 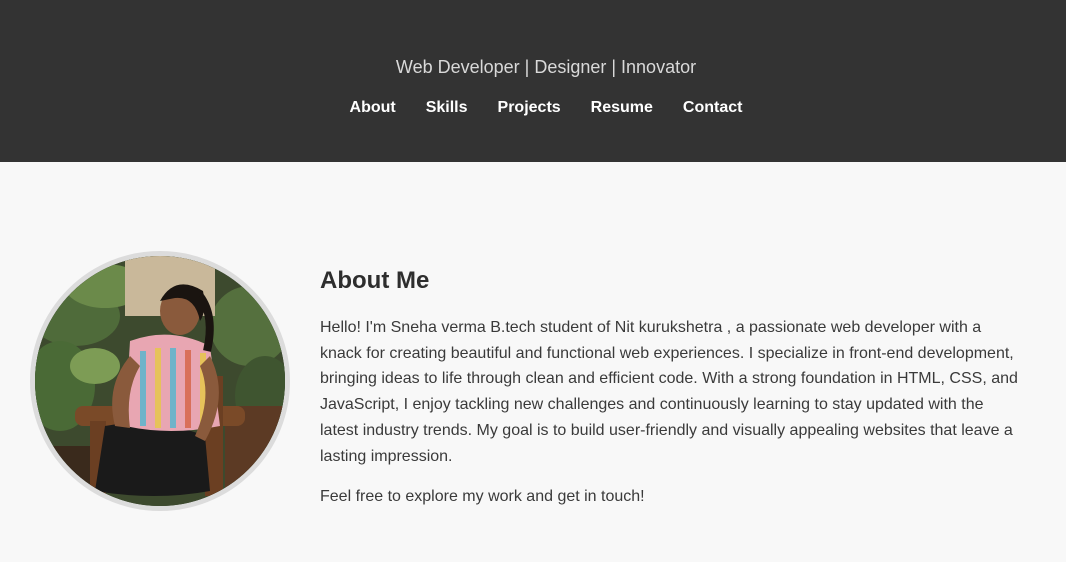 What do you see at coordinates (373, 108) in the screenshot?
I see `nav-link-about: About` at bounding box center [373, 108].